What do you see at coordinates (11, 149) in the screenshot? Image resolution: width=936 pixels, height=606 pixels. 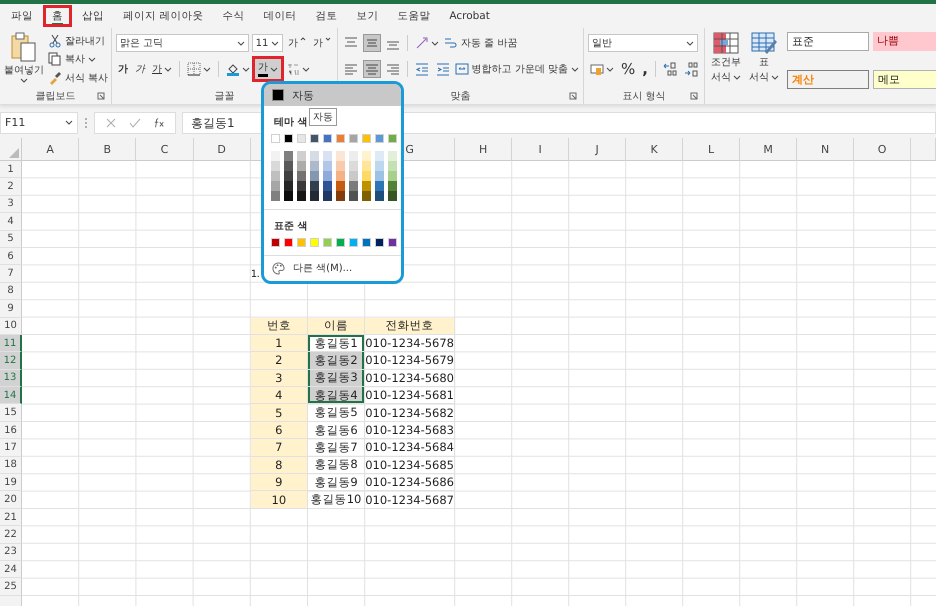 I see `select-all-button` at bounding box center [11, 149].